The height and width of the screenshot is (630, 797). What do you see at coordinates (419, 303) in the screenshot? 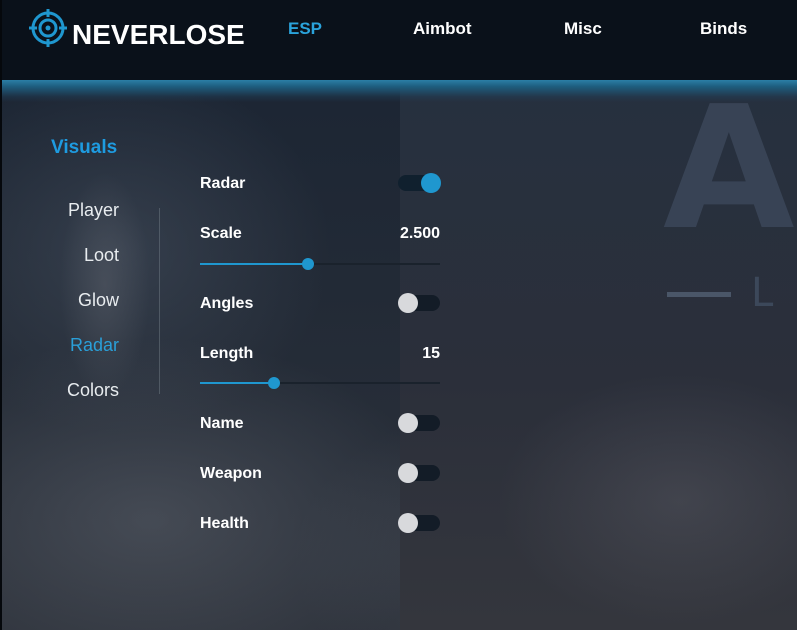
I see `angles-toggle` at bounding box center [419, 303].